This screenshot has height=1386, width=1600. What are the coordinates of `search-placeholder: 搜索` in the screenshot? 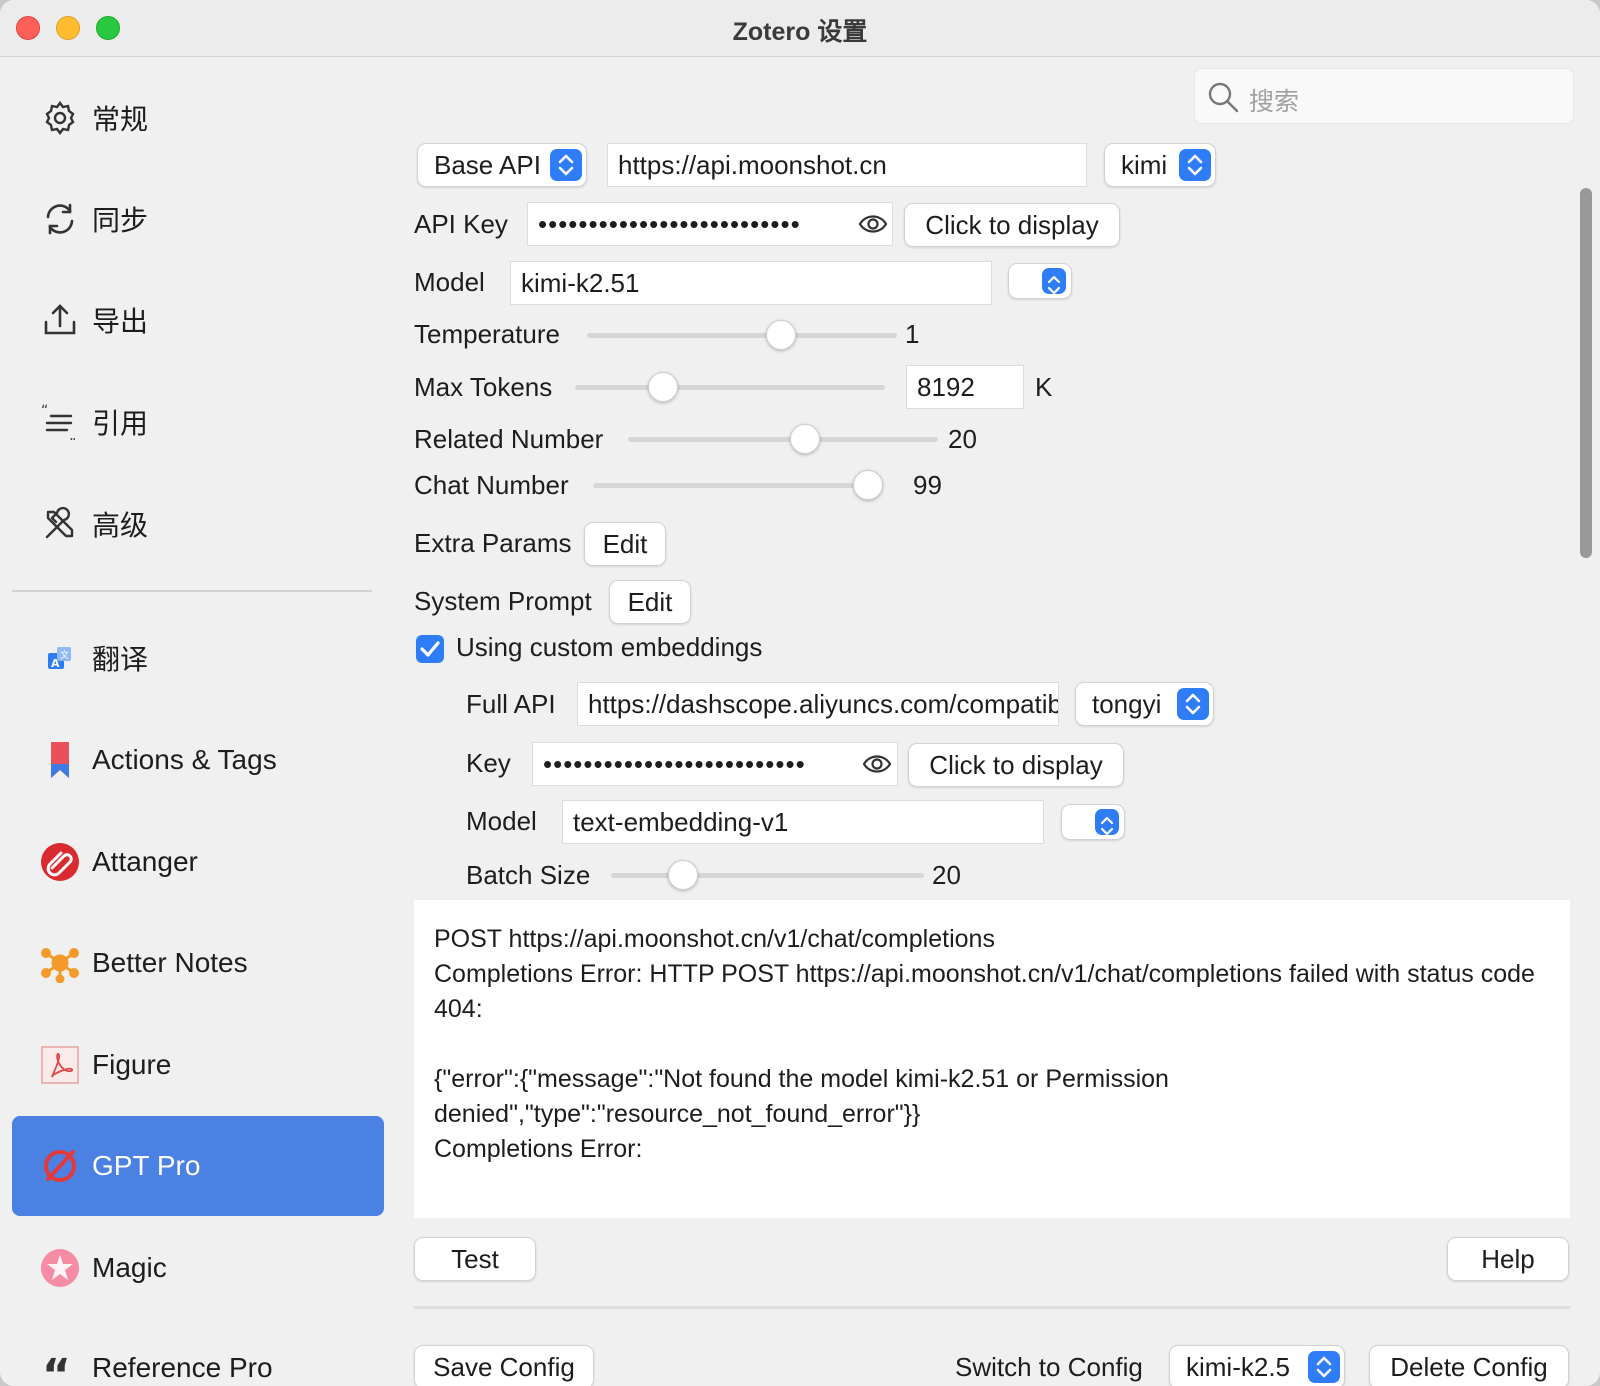 It's located at (1274, 102).